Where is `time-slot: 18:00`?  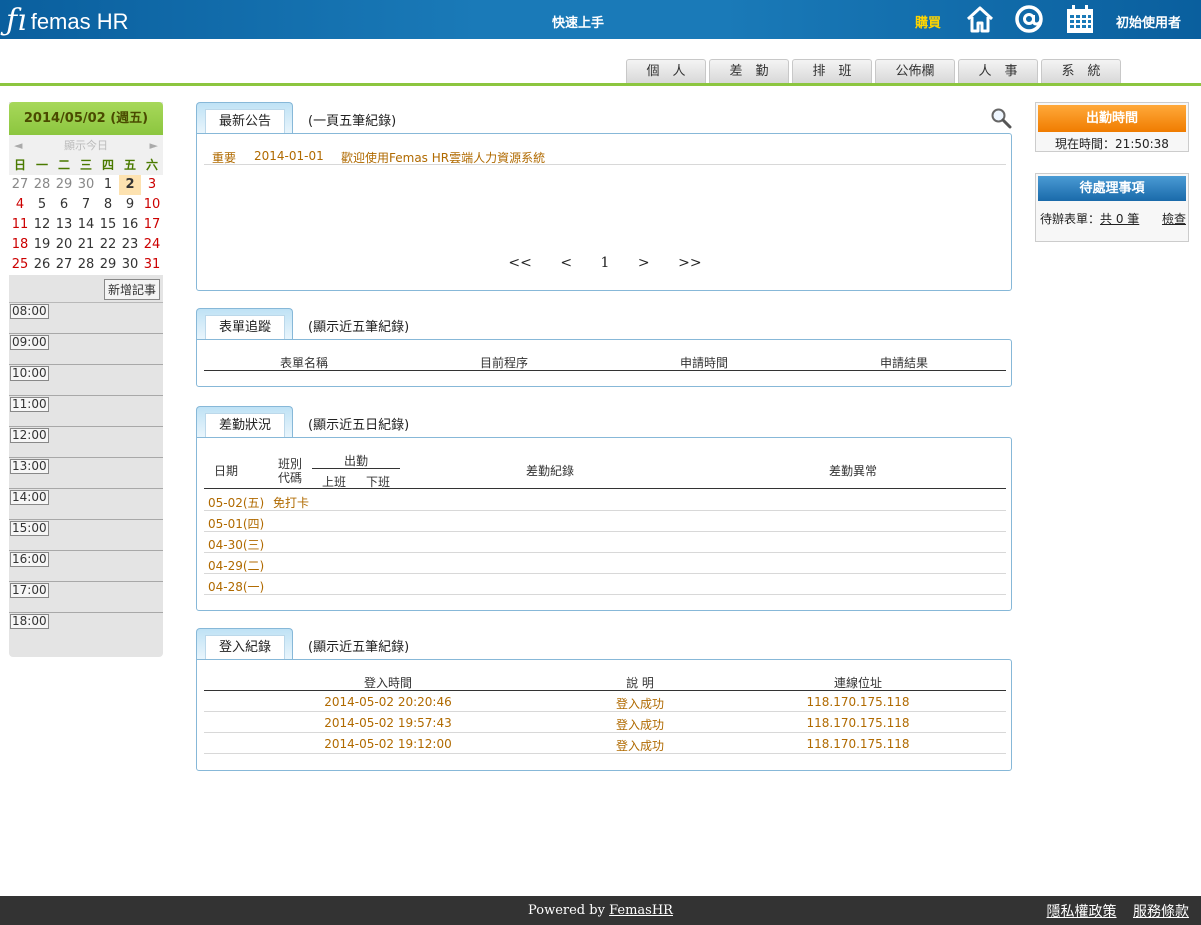 time-slot: 18:00 is located at coordinates (86, 628).